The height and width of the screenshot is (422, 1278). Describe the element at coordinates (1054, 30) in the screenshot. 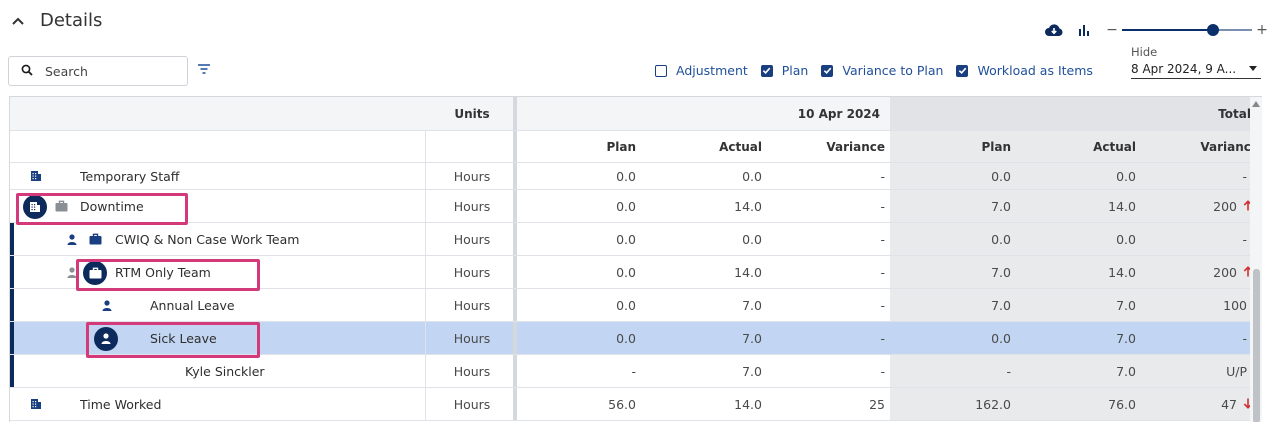

I see `cloud-download-icon` at that location.